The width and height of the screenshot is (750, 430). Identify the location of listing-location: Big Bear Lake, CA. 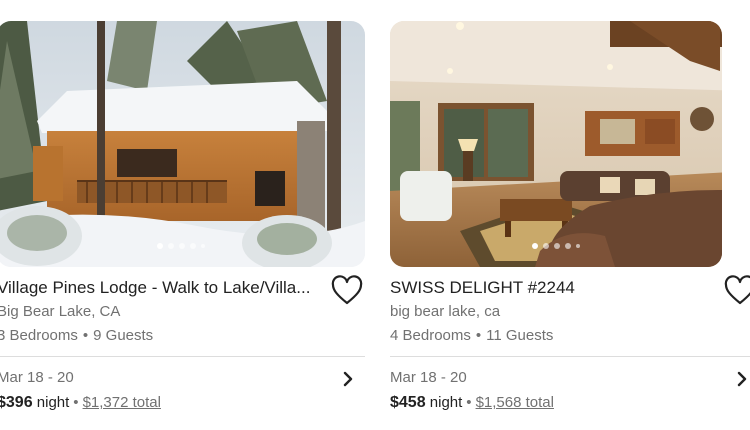
(60, 311).